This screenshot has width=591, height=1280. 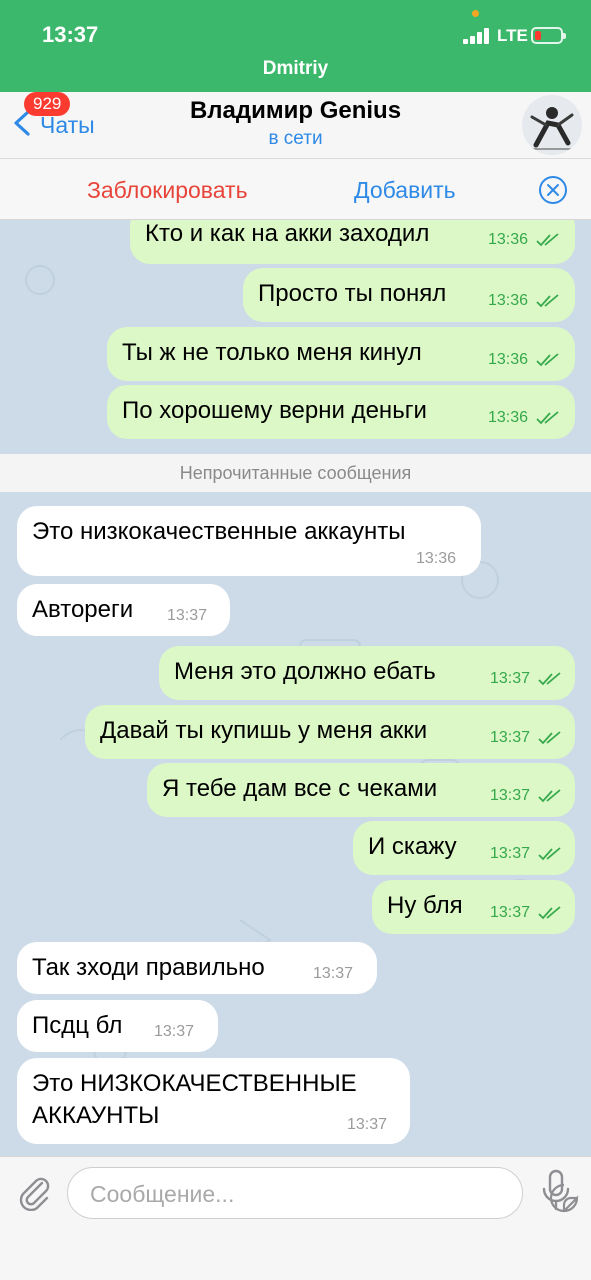 I want to click on message-bubble: Давай ты купишь у меня акки 13:37, so click(x=330, y=732).